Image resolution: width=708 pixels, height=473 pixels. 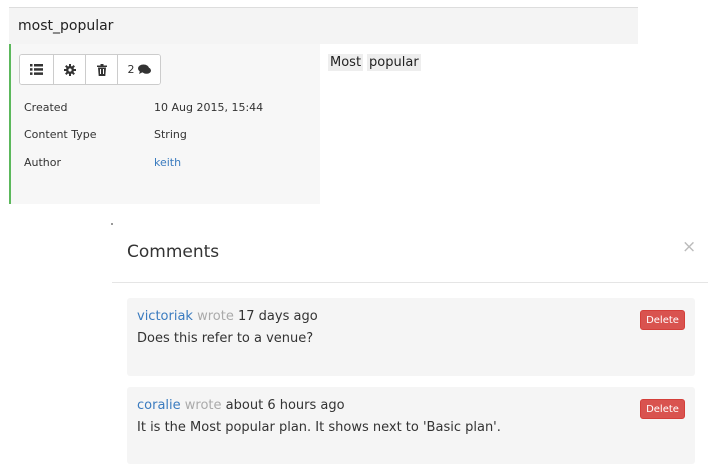 I want to click on comments-button: 2, so click(x=139, y=69).